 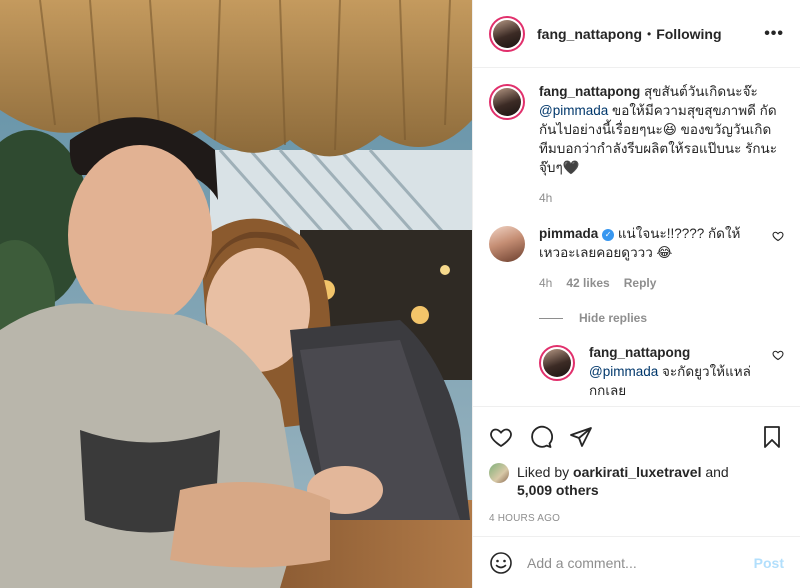 What do you see at coordinates (501, 437) in the screenshot?
I see `heart-icon` at bounding box center [501, 437].